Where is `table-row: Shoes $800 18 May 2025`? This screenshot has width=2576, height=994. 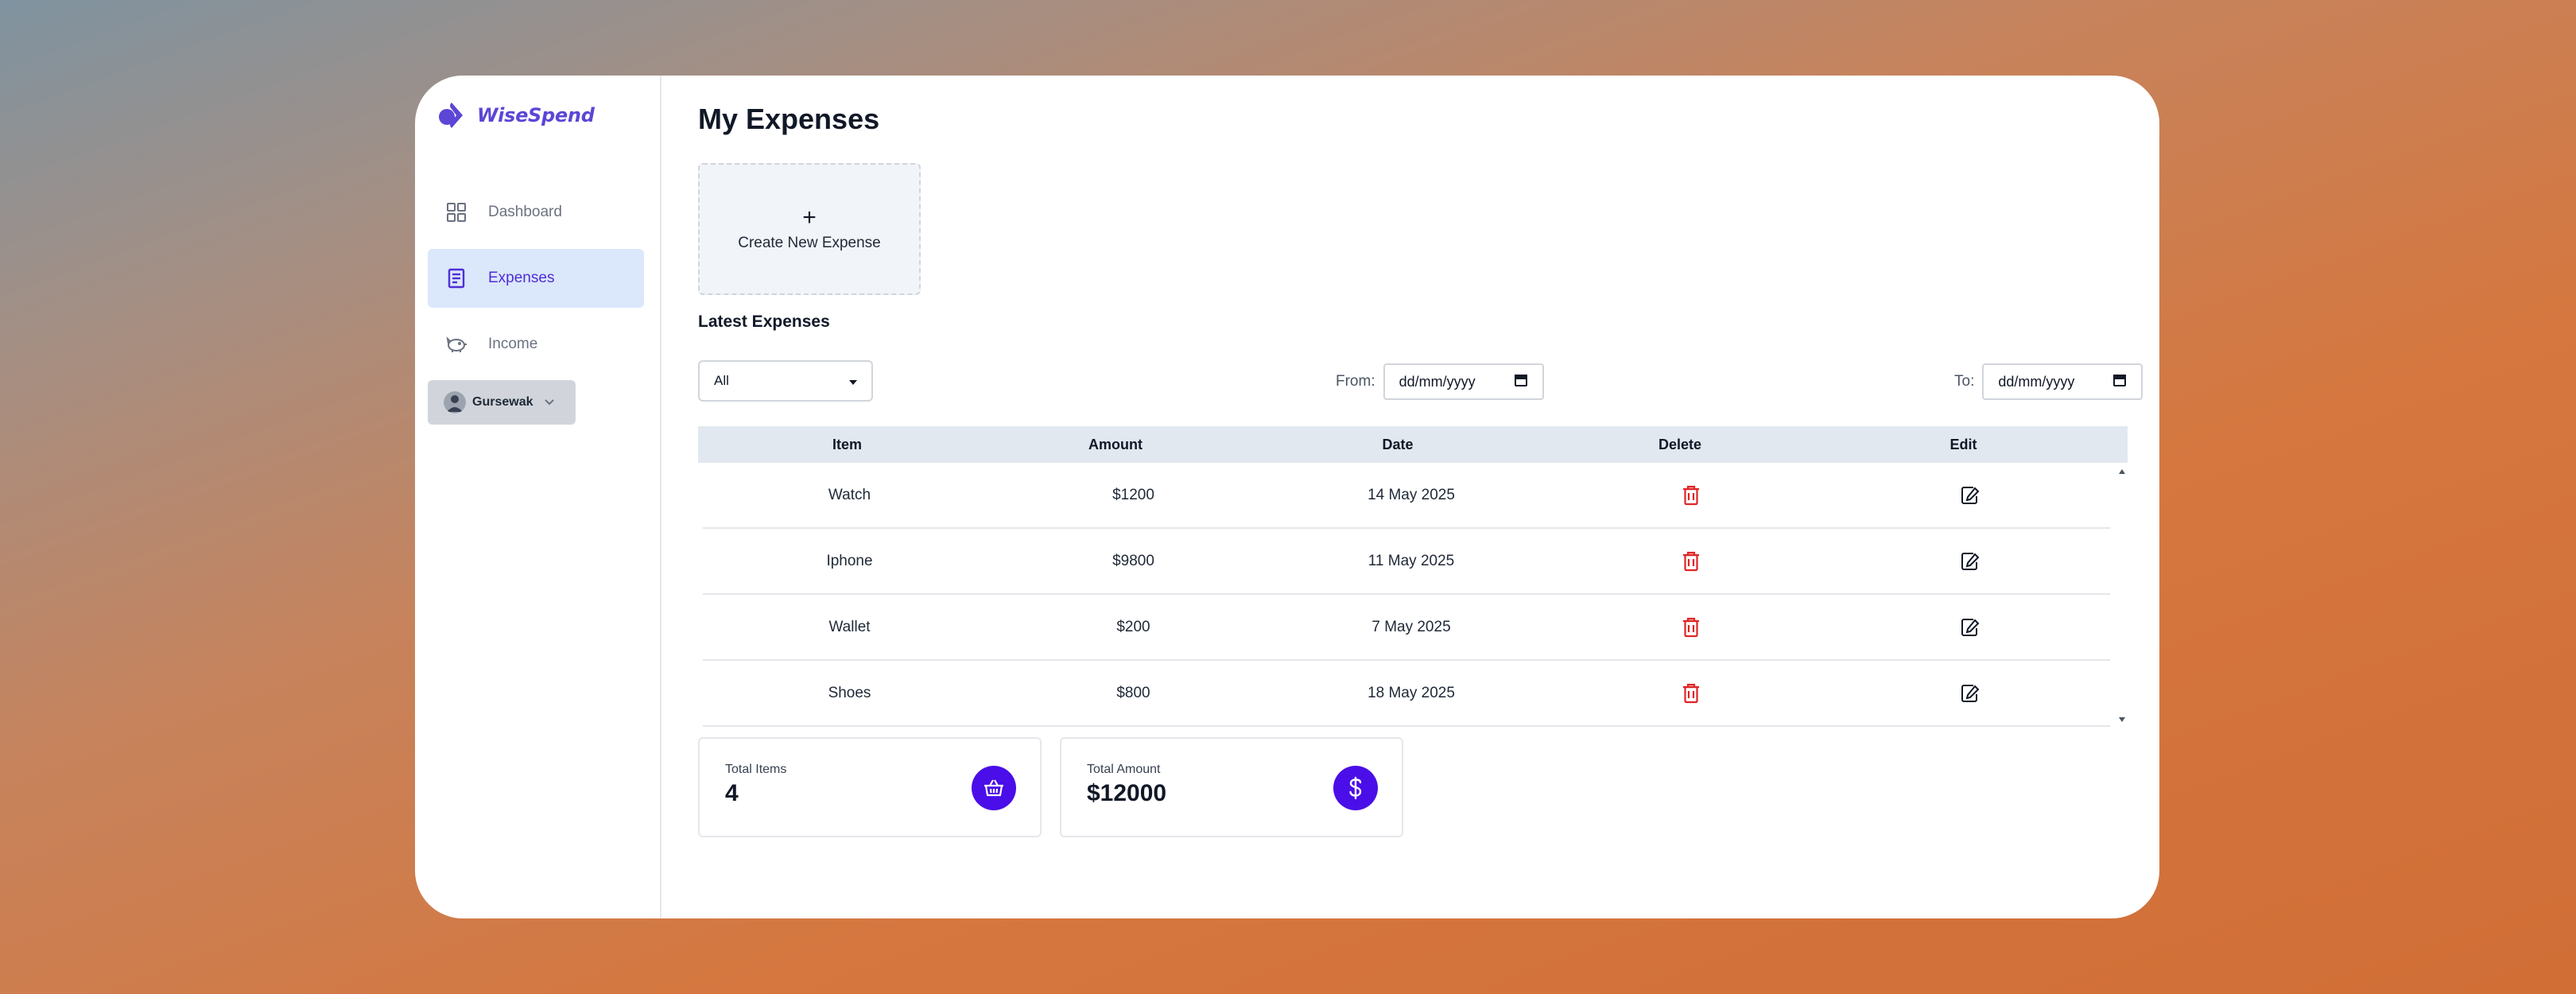 table-row: Shoes $800 18 May 2025 is located at coordinates (1407, 694).